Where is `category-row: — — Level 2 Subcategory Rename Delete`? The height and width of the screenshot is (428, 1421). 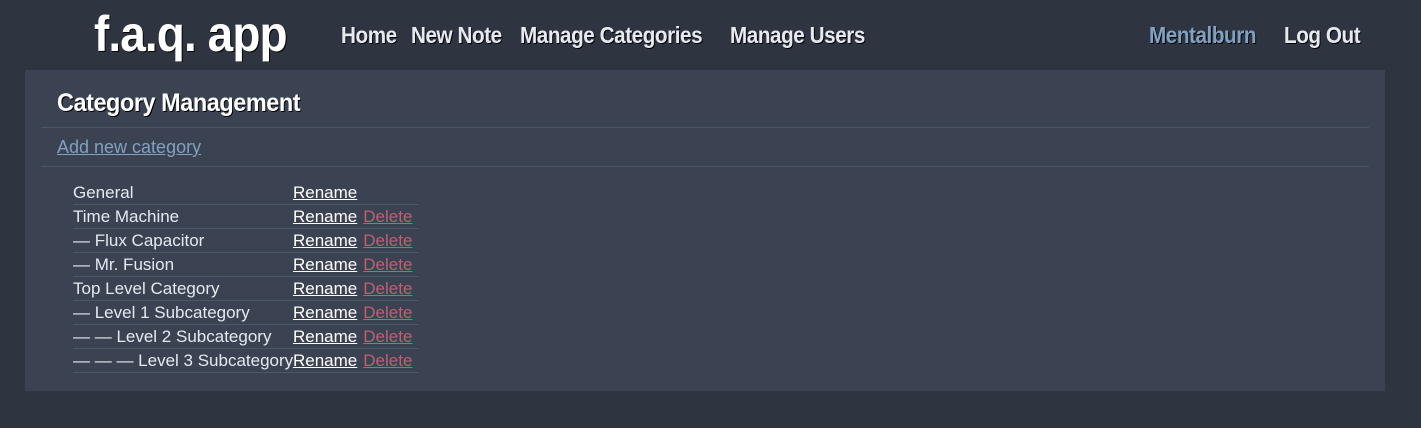 category-row: — — Level 2 Subcategory Rename Delete is located at coordinates (246, 337).